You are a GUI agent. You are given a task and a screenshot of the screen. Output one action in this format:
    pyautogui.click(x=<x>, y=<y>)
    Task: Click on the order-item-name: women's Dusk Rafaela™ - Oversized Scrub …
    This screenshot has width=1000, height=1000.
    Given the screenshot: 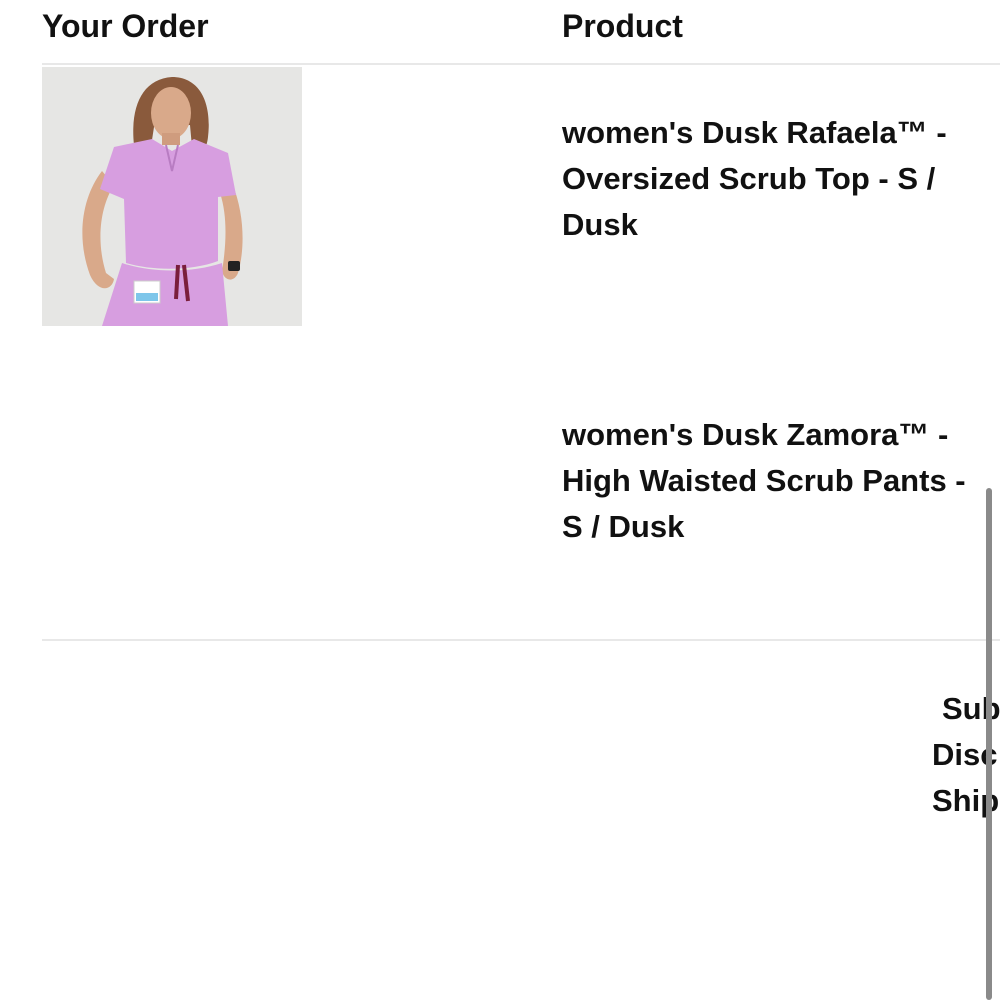 What is the action you would take?
    pyautogui.click(x=767, y=179)
    